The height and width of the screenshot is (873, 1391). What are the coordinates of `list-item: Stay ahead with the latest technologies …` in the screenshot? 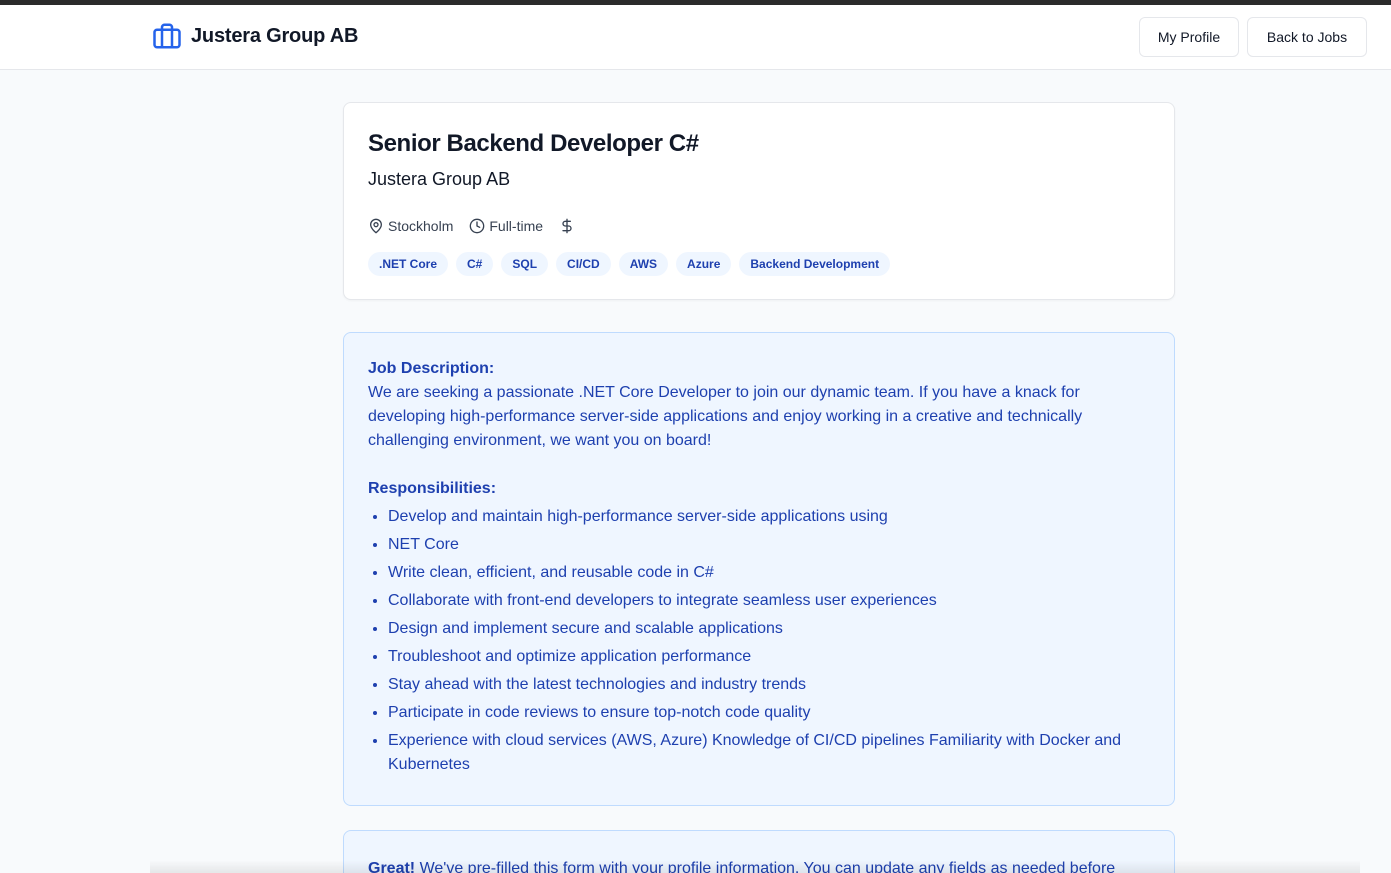 It's located at (768, 685).